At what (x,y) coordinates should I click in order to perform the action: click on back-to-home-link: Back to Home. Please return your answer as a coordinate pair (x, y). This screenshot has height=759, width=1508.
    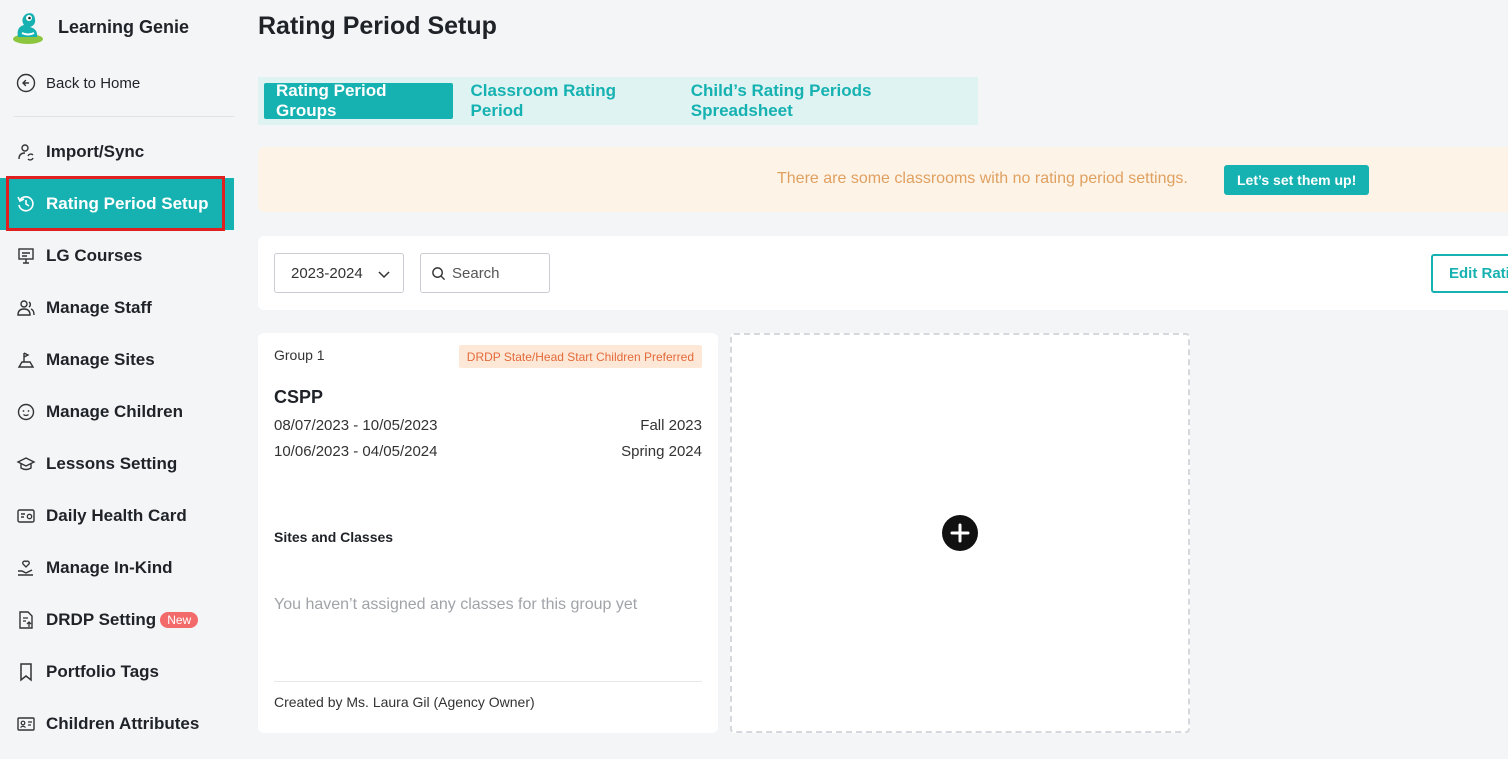
    Looking at the image, I should click on (78, 83).